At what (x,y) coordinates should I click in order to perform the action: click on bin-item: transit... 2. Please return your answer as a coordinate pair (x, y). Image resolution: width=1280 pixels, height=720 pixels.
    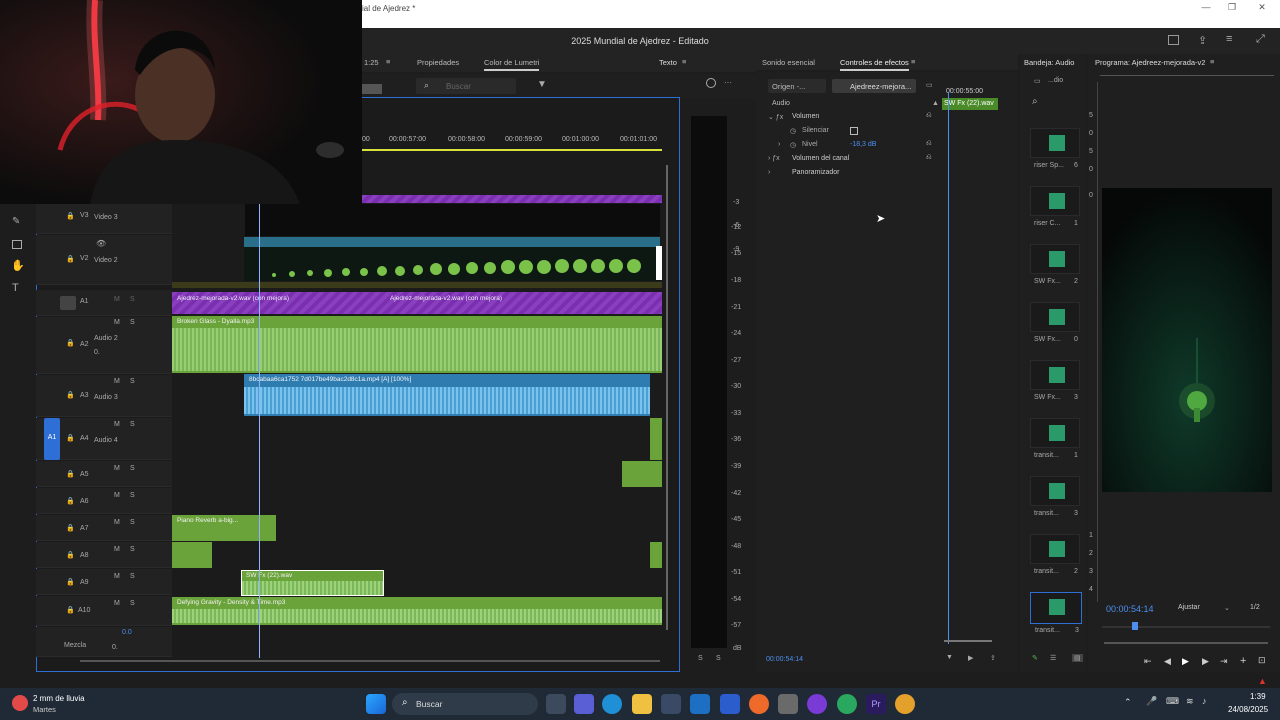
    Looking at the image, I should click on (1055, 554).